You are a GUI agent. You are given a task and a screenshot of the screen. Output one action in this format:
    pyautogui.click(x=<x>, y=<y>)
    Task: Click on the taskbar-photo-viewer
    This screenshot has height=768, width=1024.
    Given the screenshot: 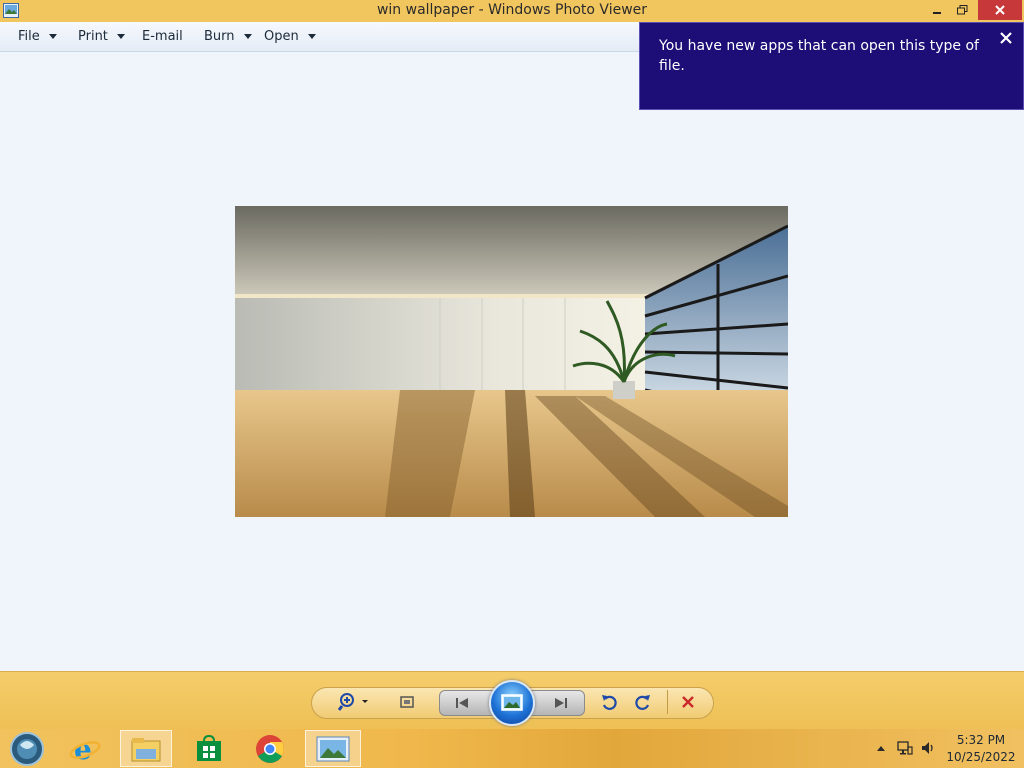 What is the action you would take?
    pyautogui.click(x=333, y=748)
    